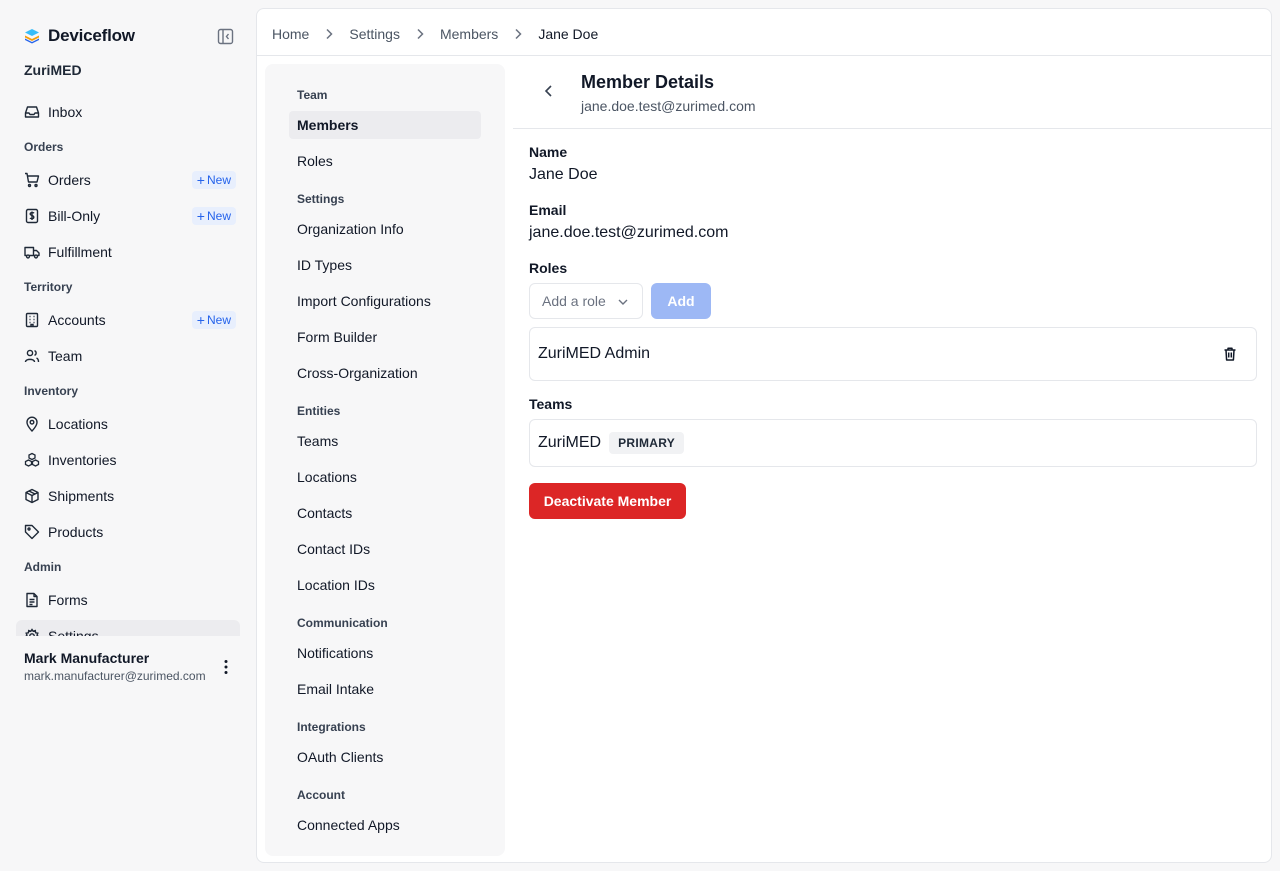 Image resolution: width=1280 pixels, height=871 pixels. What do you see at coordinates (128, 180) in the screenshot?
I see `sidebar-item-orders: Orders + New` at bounding box center [128, 180].